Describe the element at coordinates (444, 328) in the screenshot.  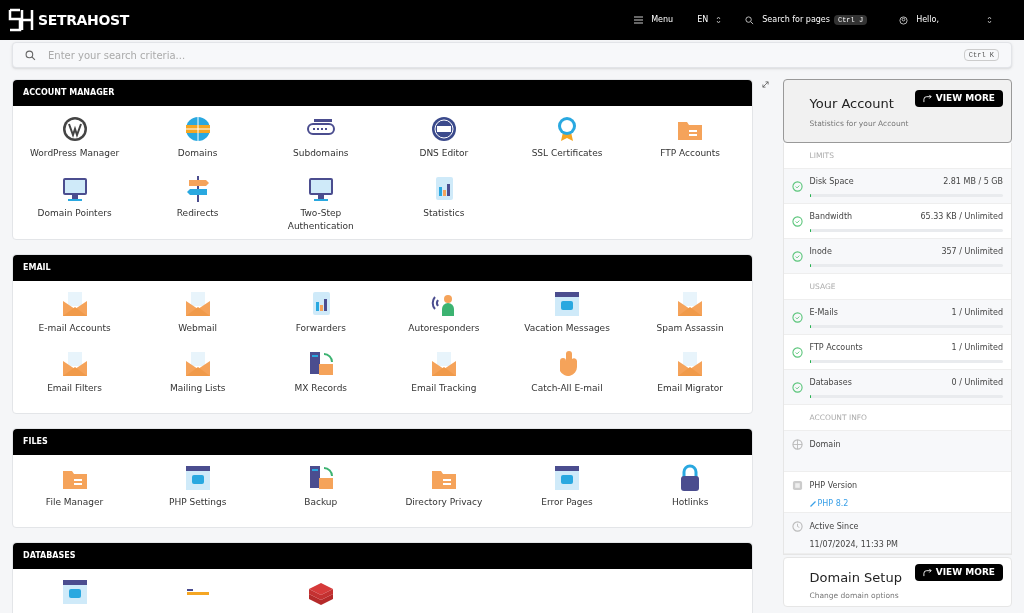
I see `tool-link: Autoresponders` at that location.